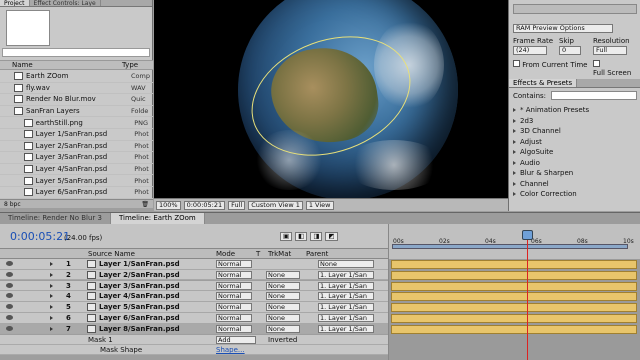 This screenshot has height=360, width=640. Describe the element at coordinates (100, 340) in the screenshot. I see `mask-name: Mask 1` at that location.